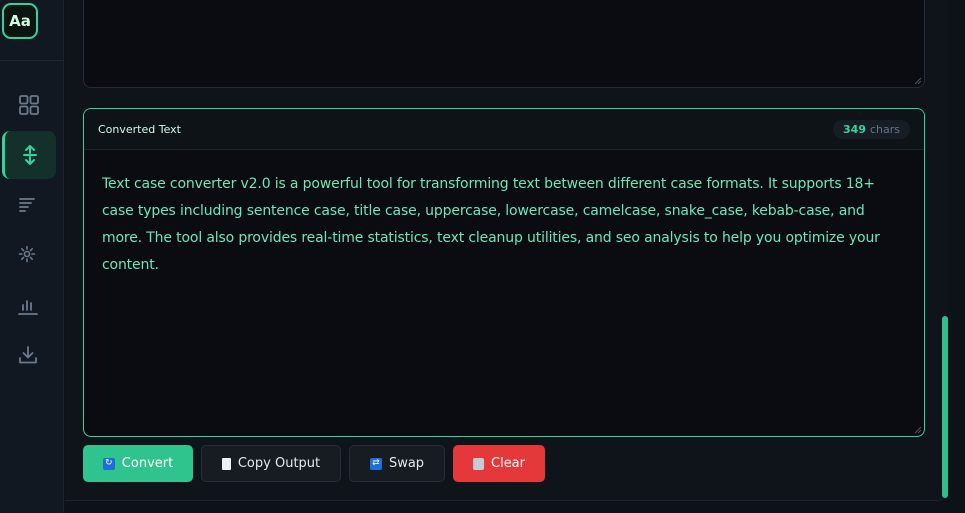 Image resolution: width=965 pixels, height=513 pixels. I want to click on sidebar-item-export, so click(31, 355).